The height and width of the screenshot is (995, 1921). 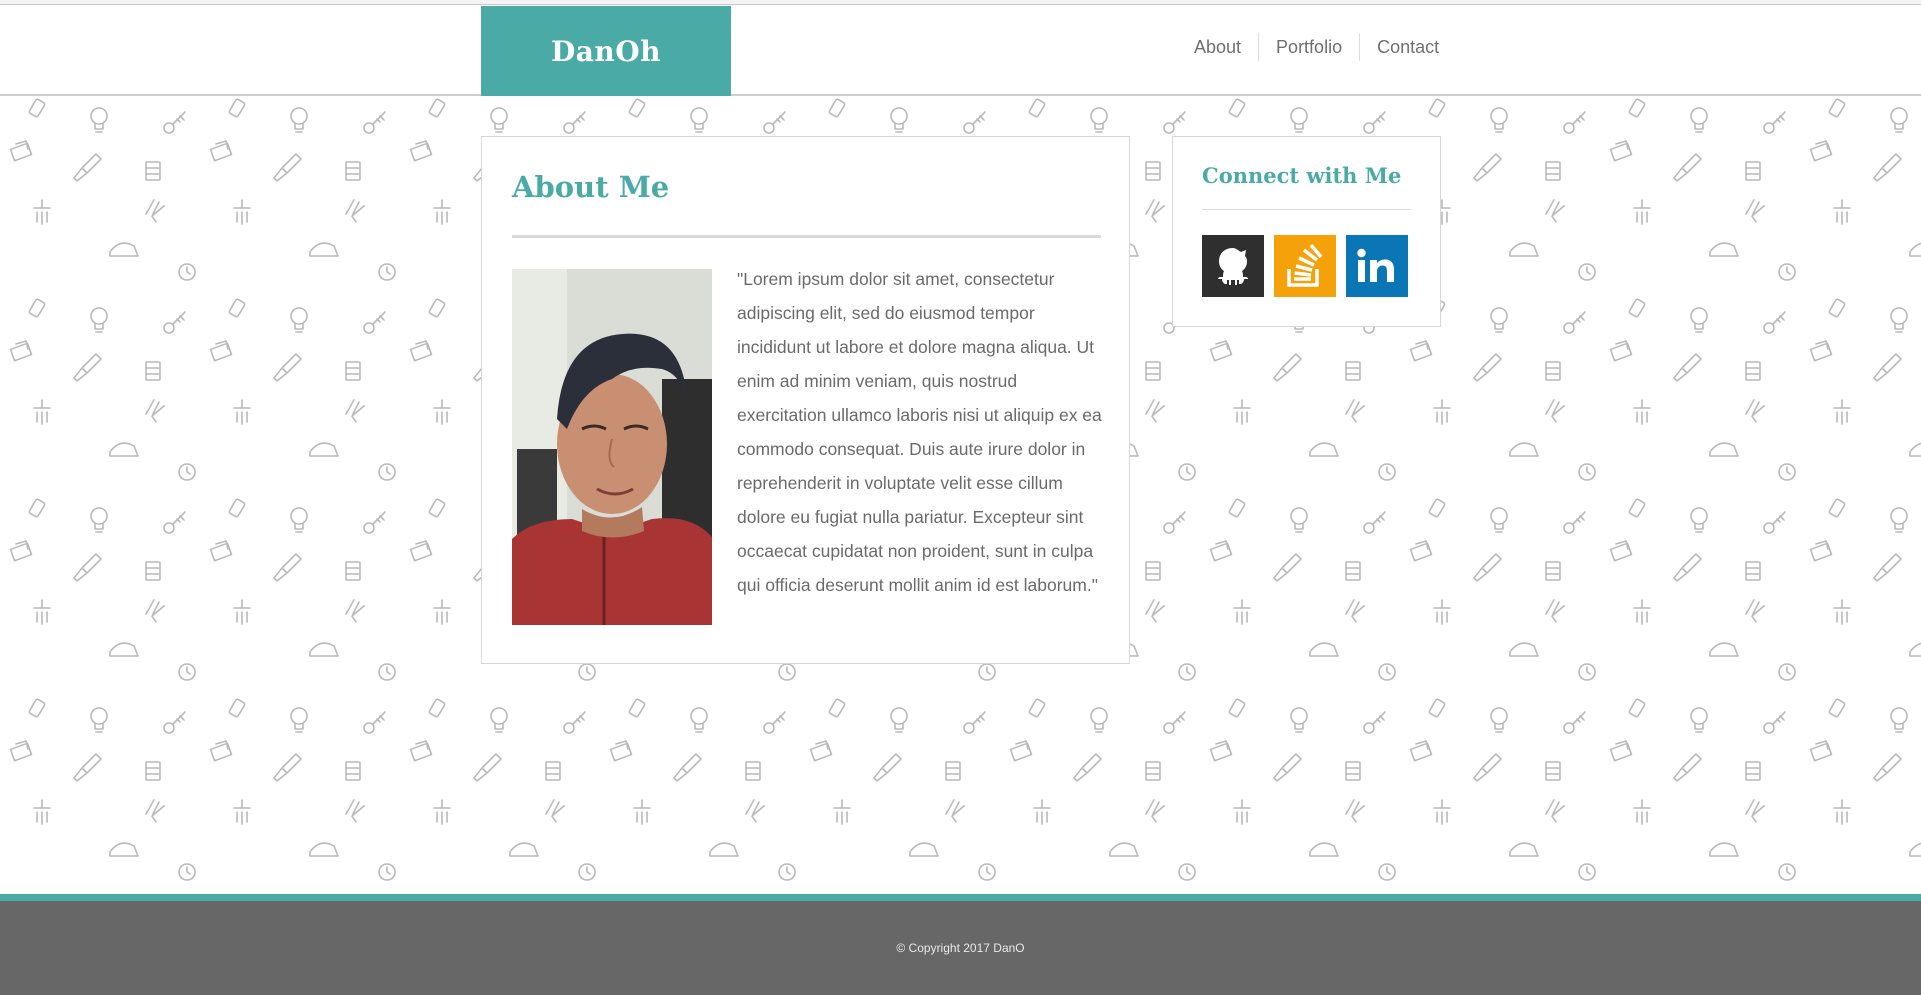 What do you see at coordinates (612, 447) in the screenshot?
I see `profile-photo` at bounding box center [612, 447].